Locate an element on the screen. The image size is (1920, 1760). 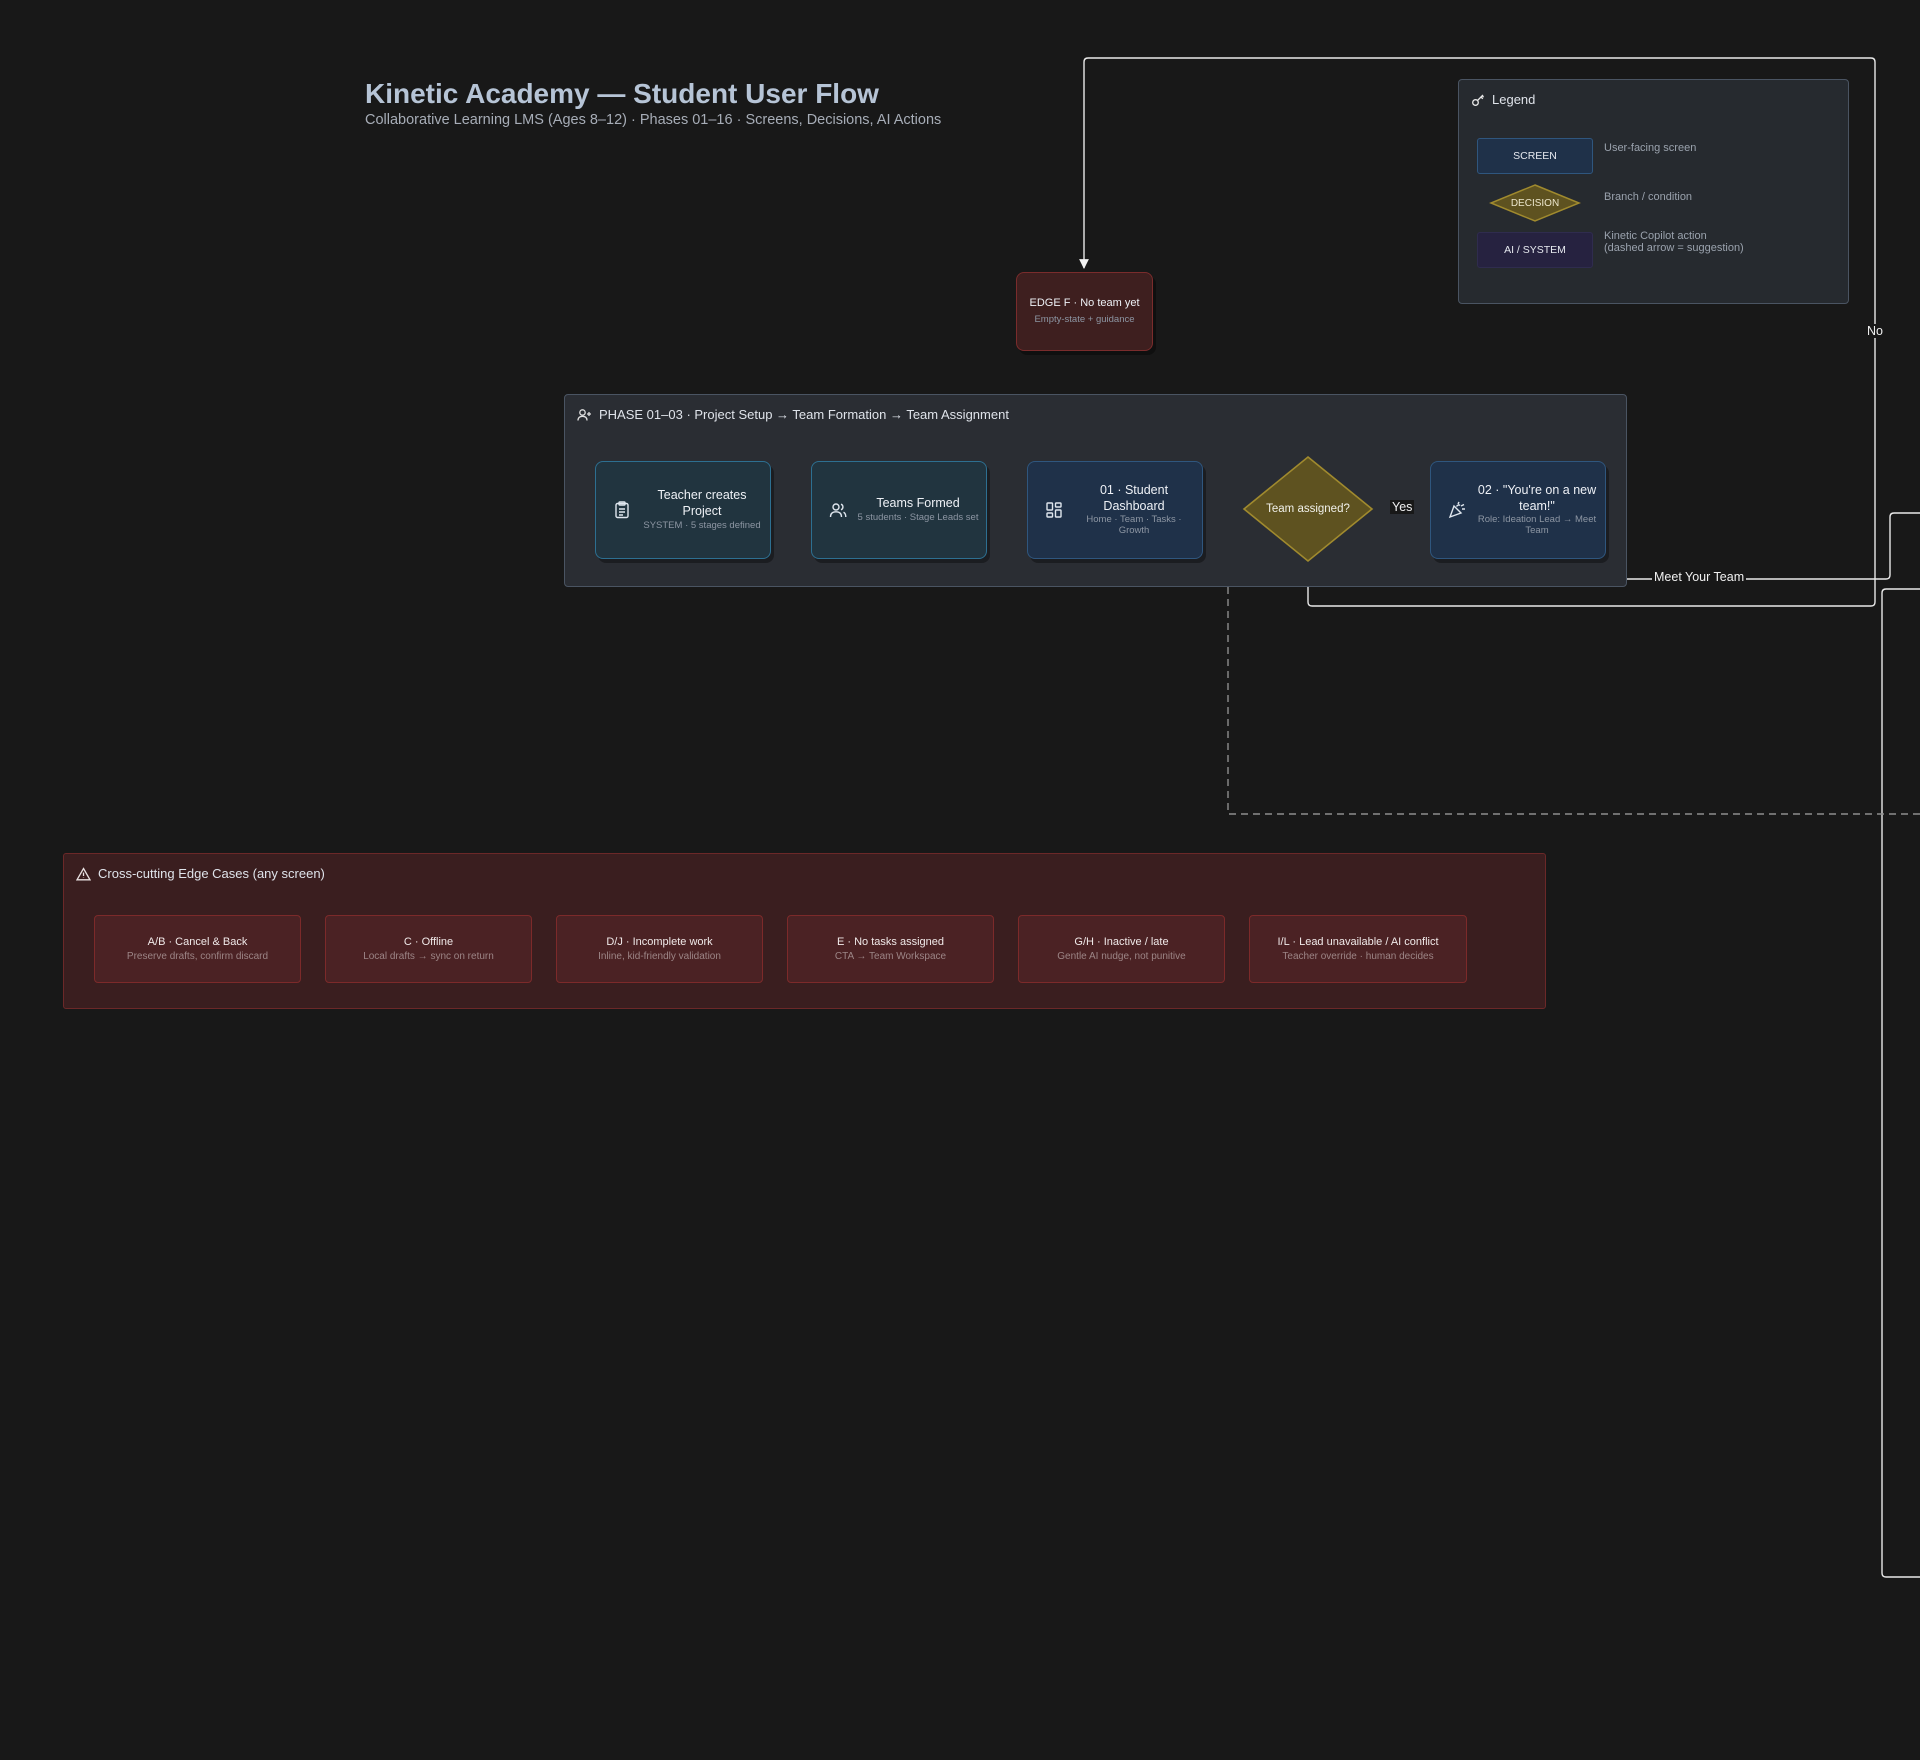
legend-screen-desc: User-facing screen is located at coordinates (1650, 148).